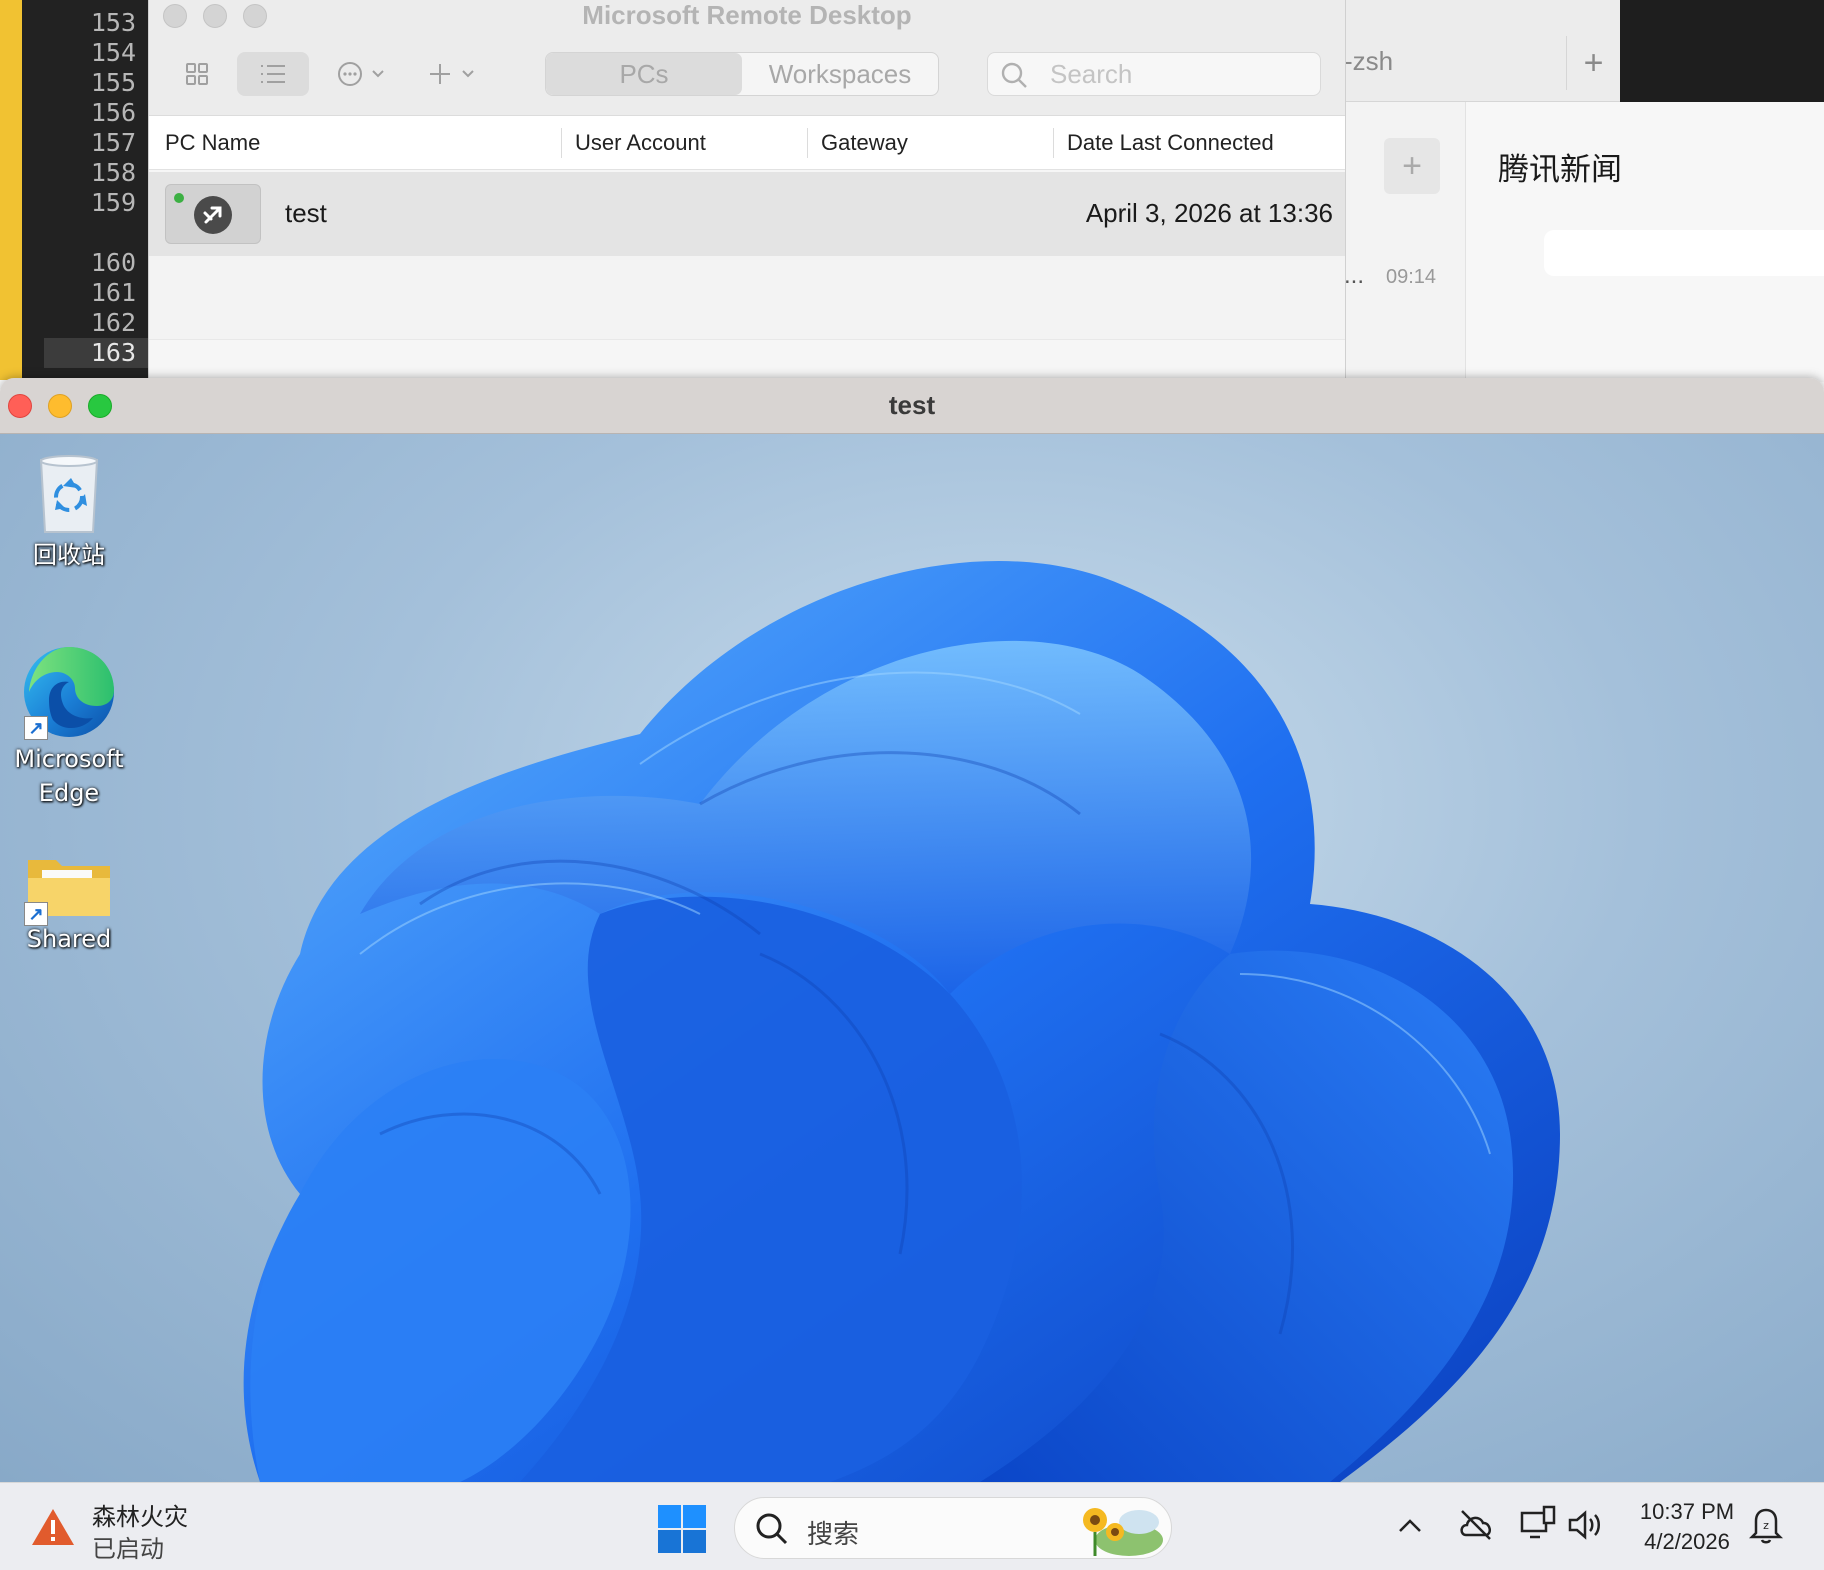 Image resolution: width=1824 pixels, height=1570 pixels. Describe the element at coordinates (69, 904) in the screenshot. I see `desktop-icon-shared: ↗ Shared` at that location.